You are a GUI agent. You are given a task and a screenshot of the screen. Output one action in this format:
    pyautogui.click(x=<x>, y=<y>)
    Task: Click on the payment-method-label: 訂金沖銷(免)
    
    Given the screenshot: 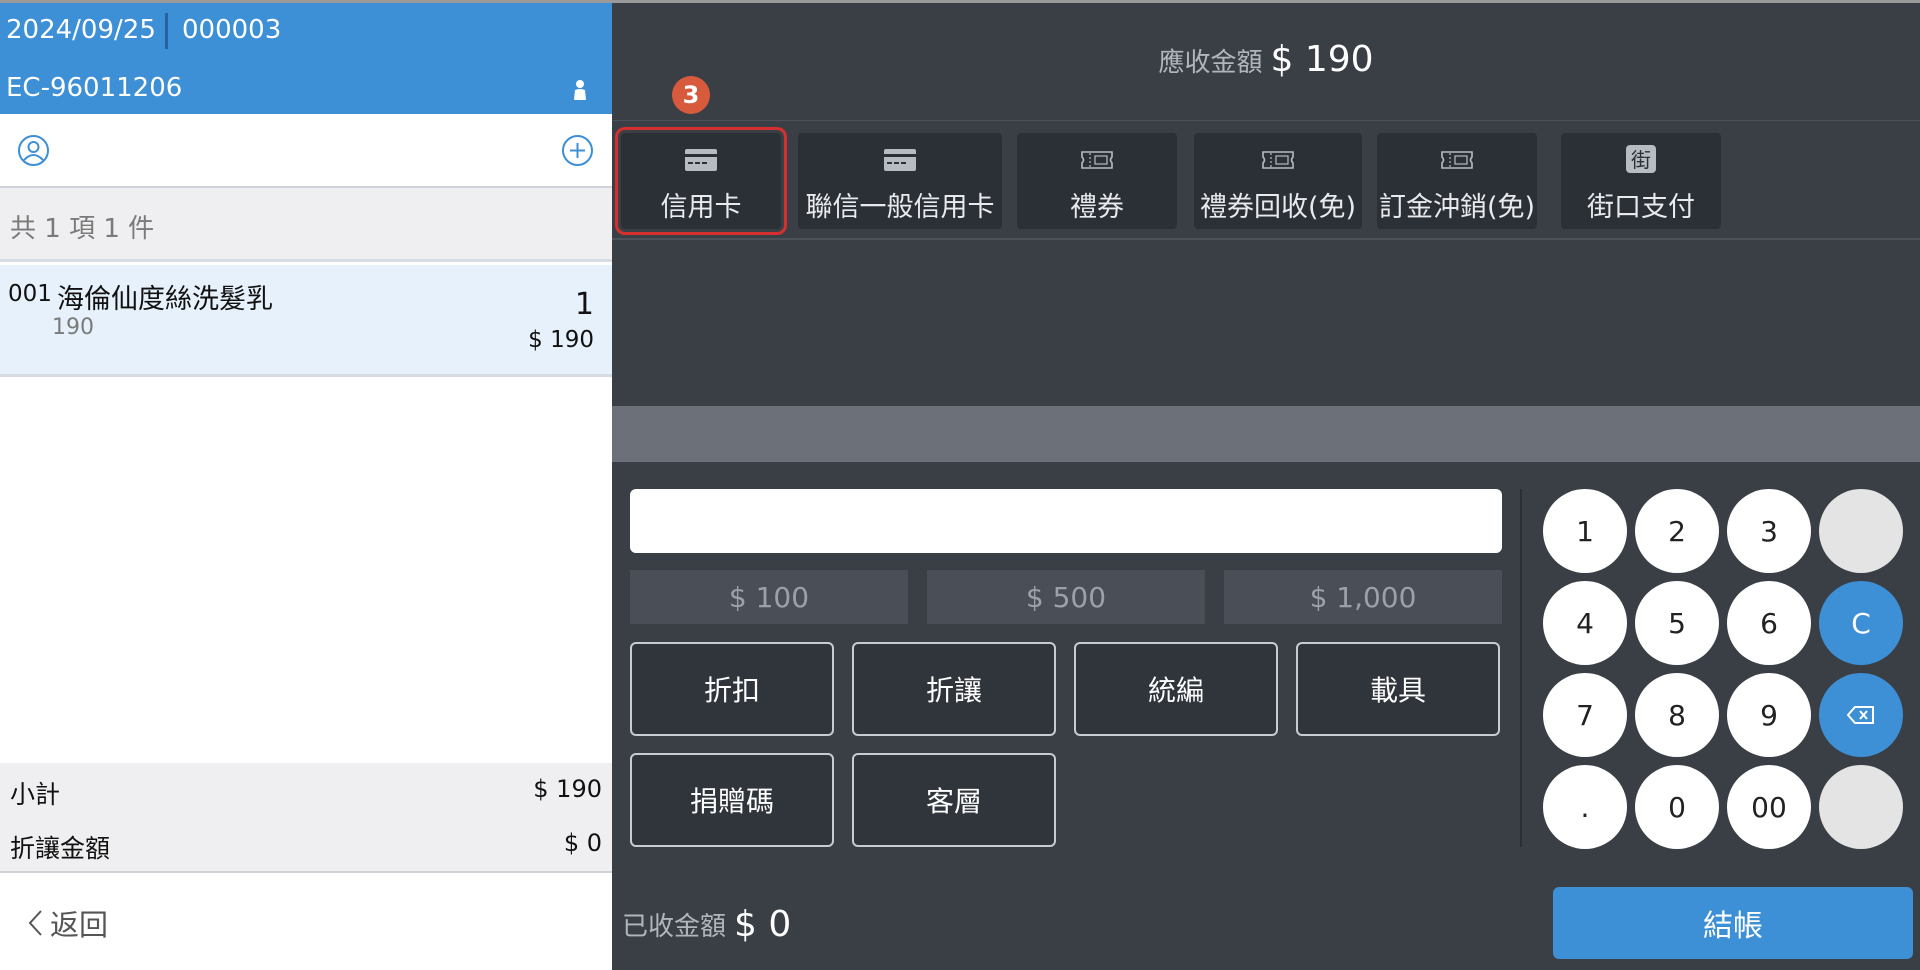 What is the action you would take?
    pyautogui.click(x=1457, y=207)
    